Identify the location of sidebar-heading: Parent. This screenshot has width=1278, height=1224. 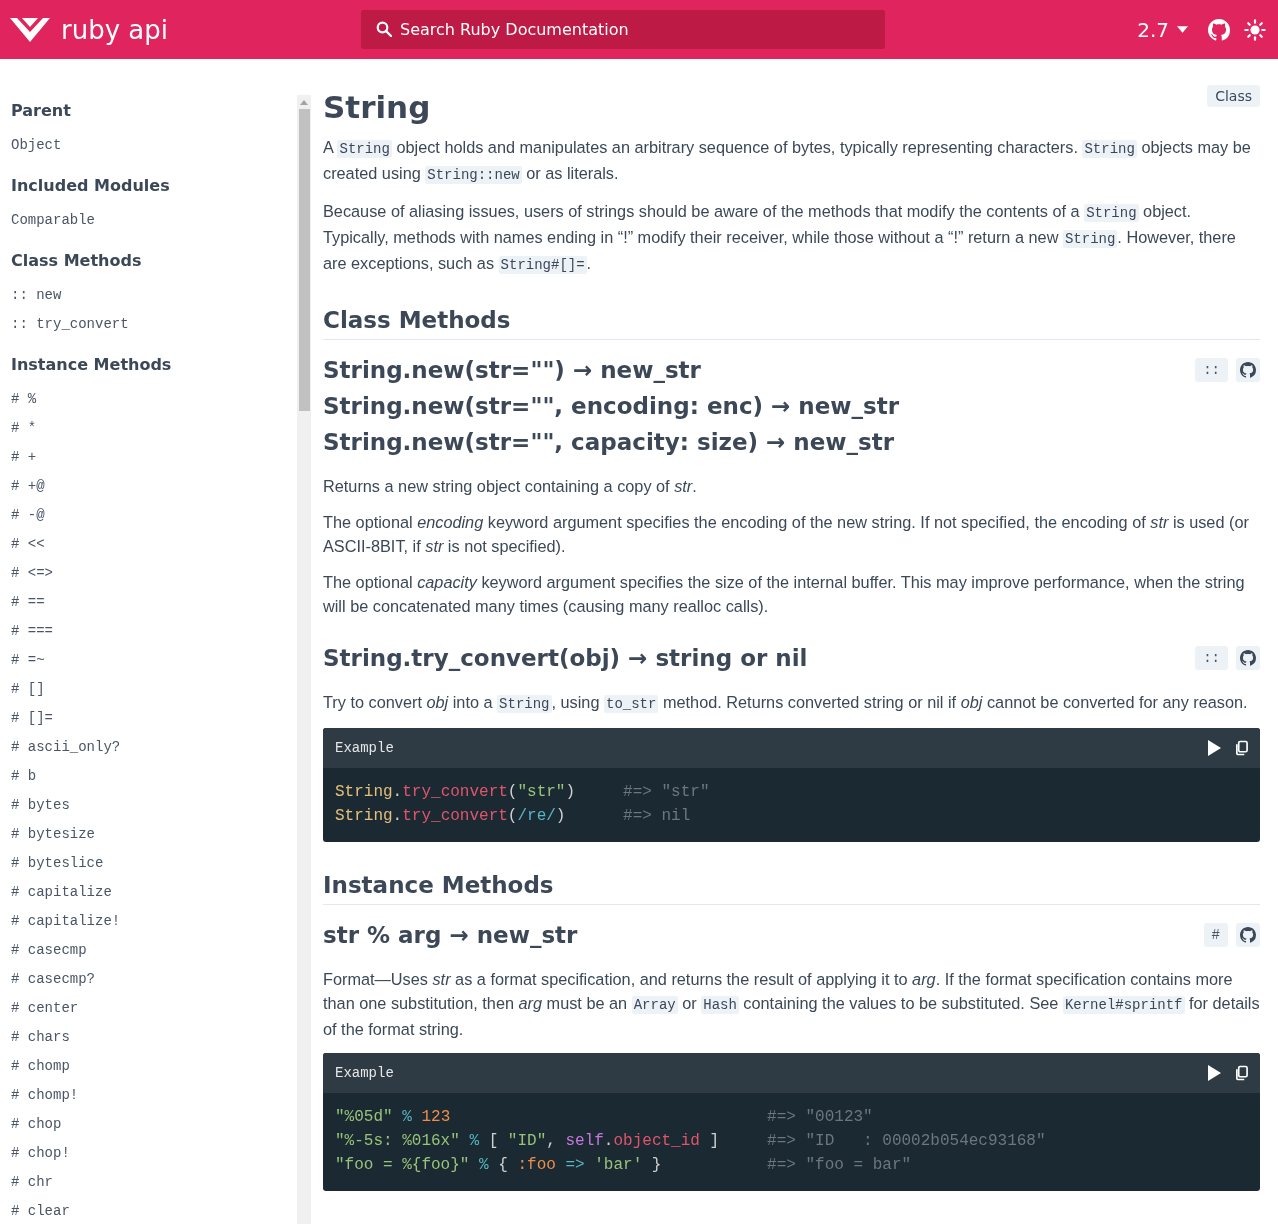
(41, 111).